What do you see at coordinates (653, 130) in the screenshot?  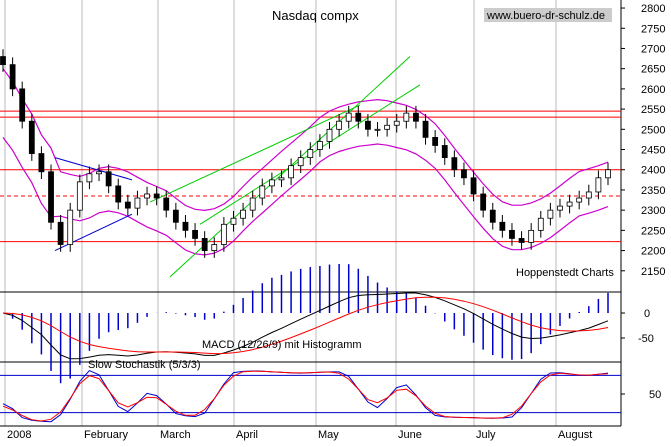 I see `y-tick-label: 2500` at bounding box center [653, 130].